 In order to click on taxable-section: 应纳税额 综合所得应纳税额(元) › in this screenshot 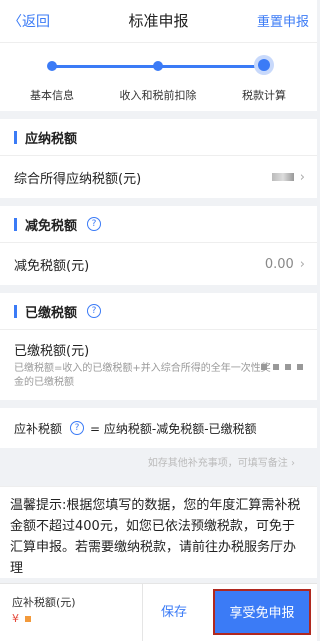, I will do `click(158, 158)`.